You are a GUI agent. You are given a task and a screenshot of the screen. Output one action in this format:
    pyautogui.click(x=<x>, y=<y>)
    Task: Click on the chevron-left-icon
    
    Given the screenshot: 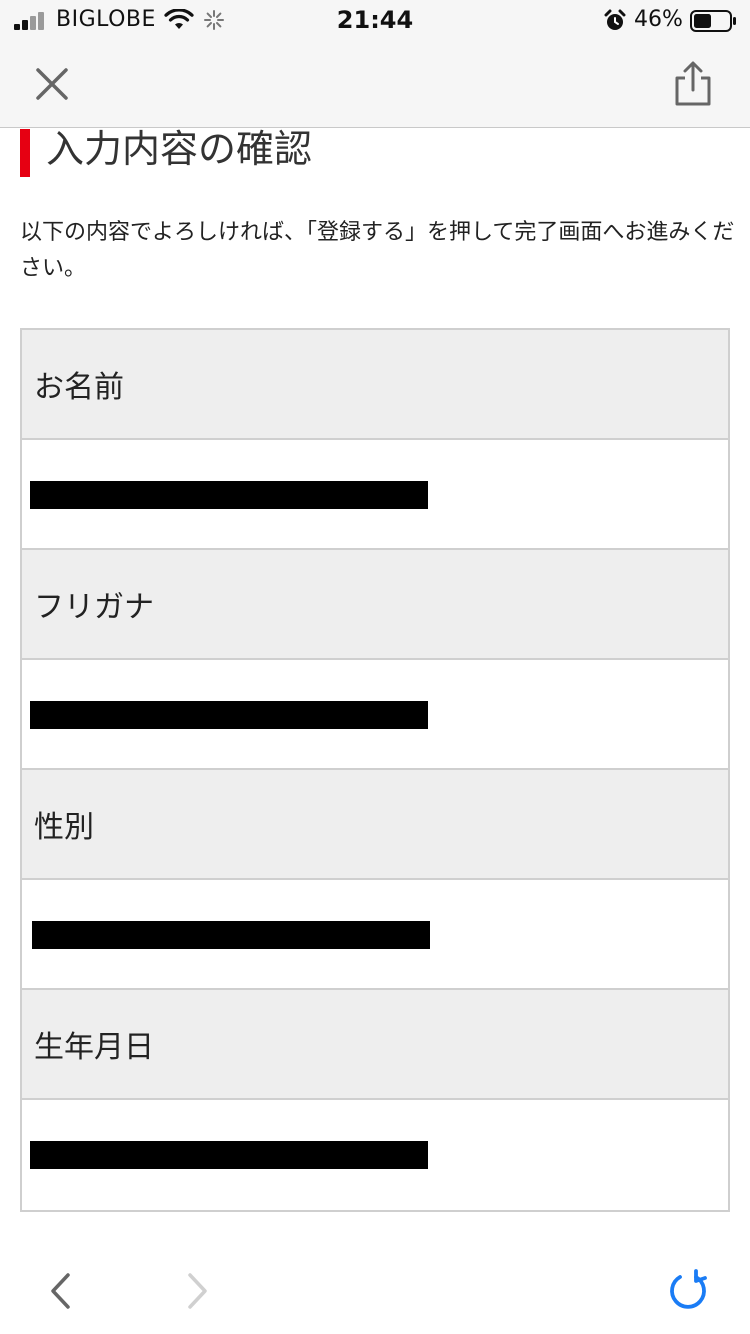 What is the action you would take?
    pyautogui.click(x=61, y=1291)
    